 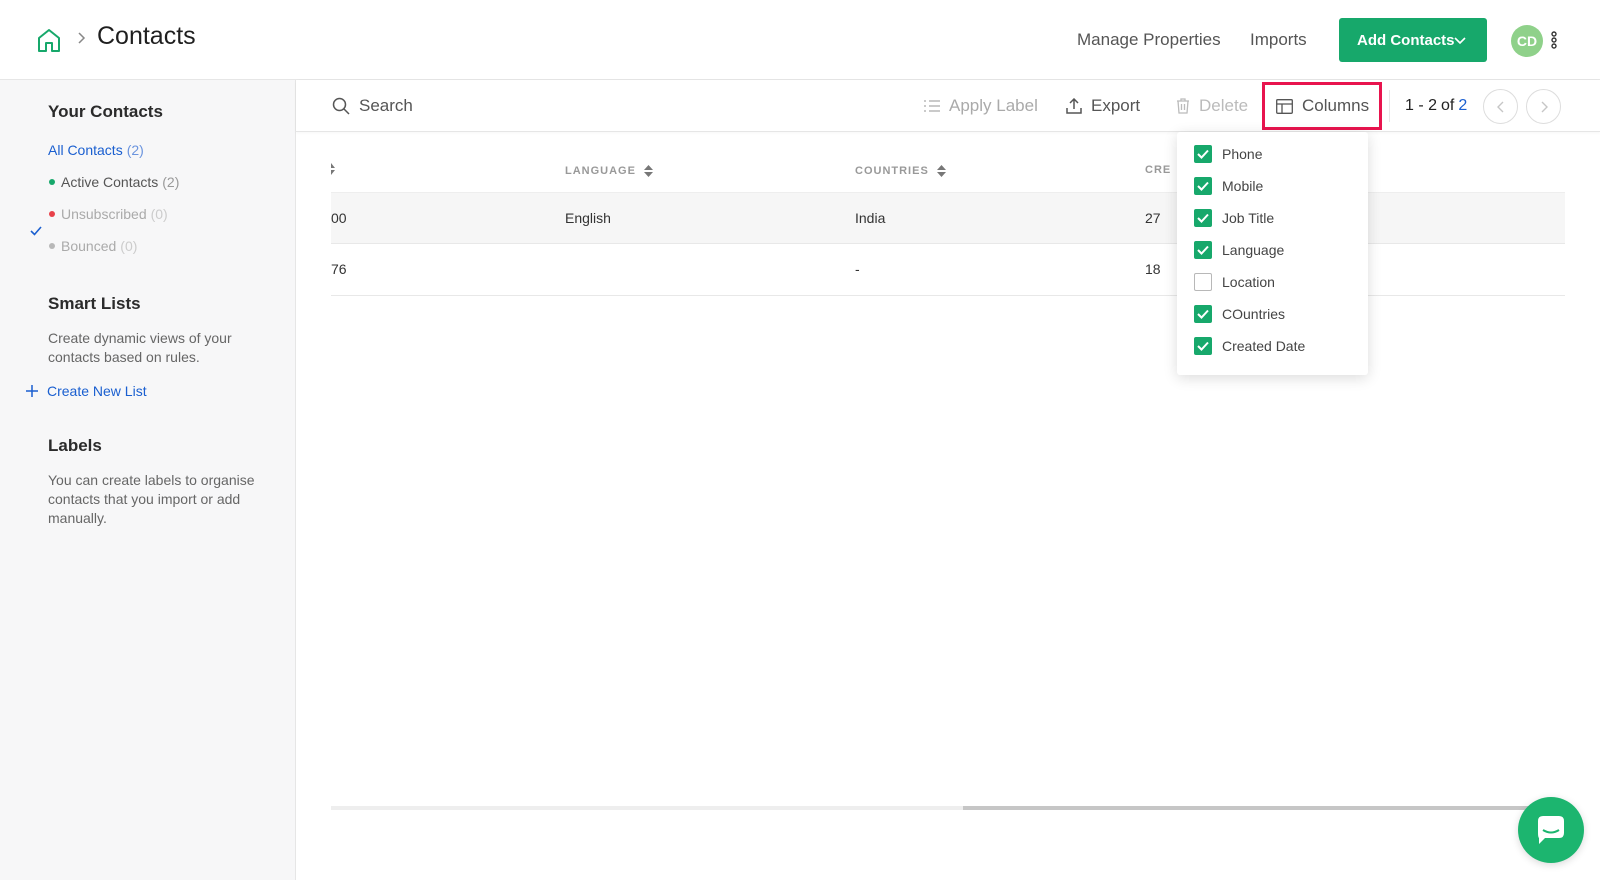 What do you see at coordinates (49, 40) in the screenshot?
I see `home-icon` at bounding box center [49, 40].